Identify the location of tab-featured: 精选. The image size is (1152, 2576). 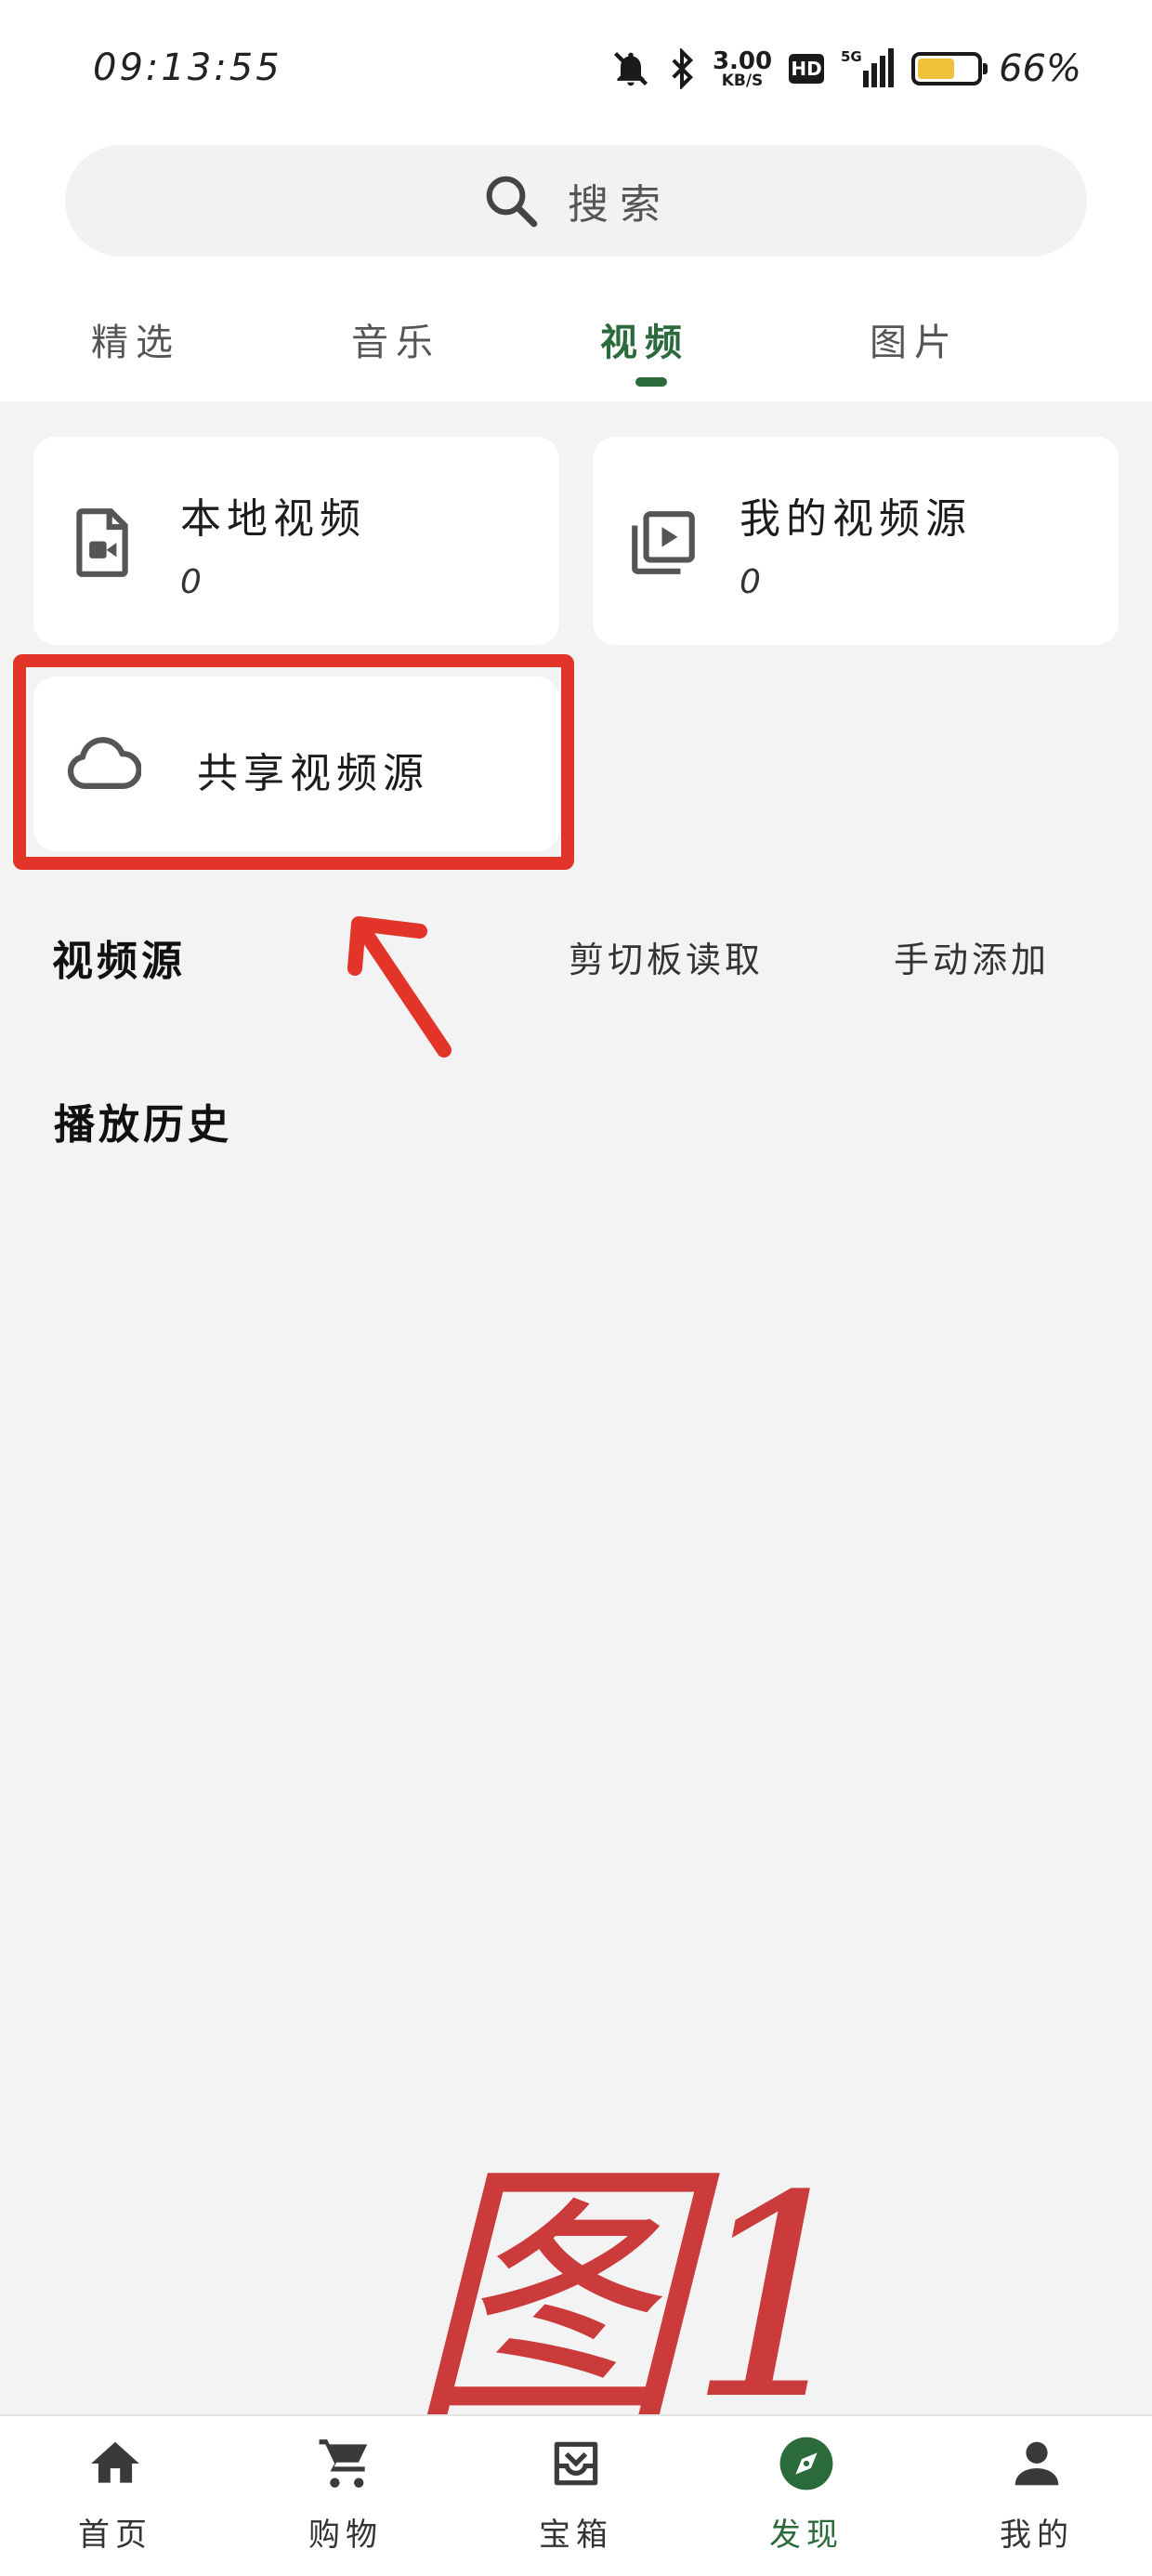
(135, 339).